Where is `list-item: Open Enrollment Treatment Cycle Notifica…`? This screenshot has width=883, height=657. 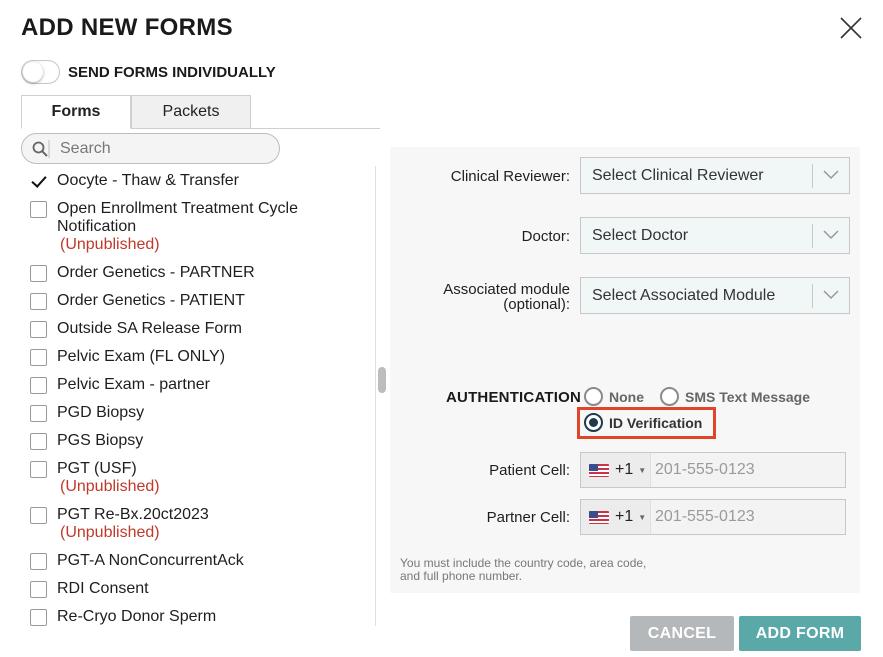 list-item: Open Enrollment Treatment Cycle Notifica… is located at coordinates (203, 227).